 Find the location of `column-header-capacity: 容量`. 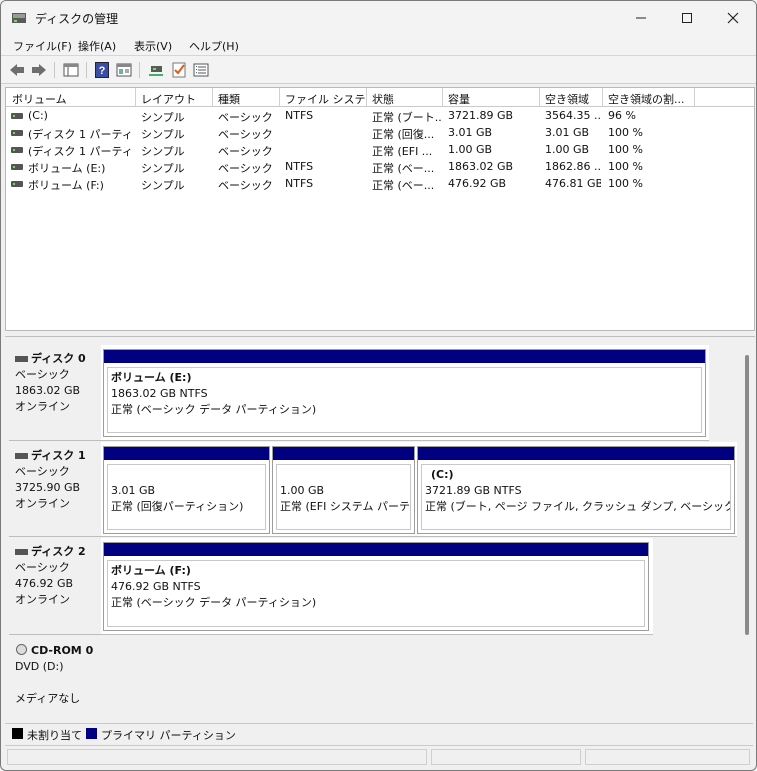

column-header-capacity: 容量 is located at coordinates (493, 99).